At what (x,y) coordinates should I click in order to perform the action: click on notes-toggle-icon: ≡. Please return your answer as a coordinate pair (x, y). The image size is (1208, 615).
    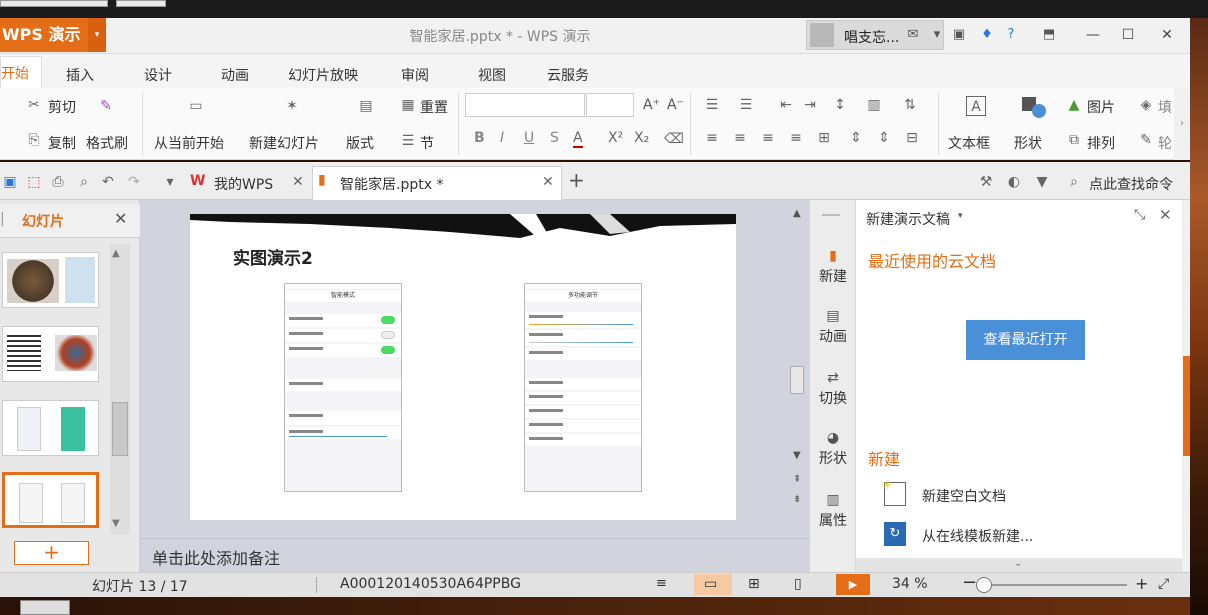
    Looking at the image, I should click on (661, 583).